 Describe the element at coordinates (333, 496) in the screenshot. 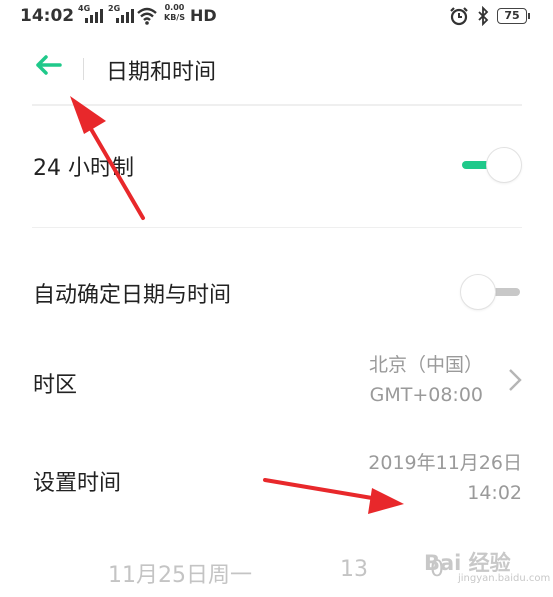

I see `annotation-arrow-right` at that location.